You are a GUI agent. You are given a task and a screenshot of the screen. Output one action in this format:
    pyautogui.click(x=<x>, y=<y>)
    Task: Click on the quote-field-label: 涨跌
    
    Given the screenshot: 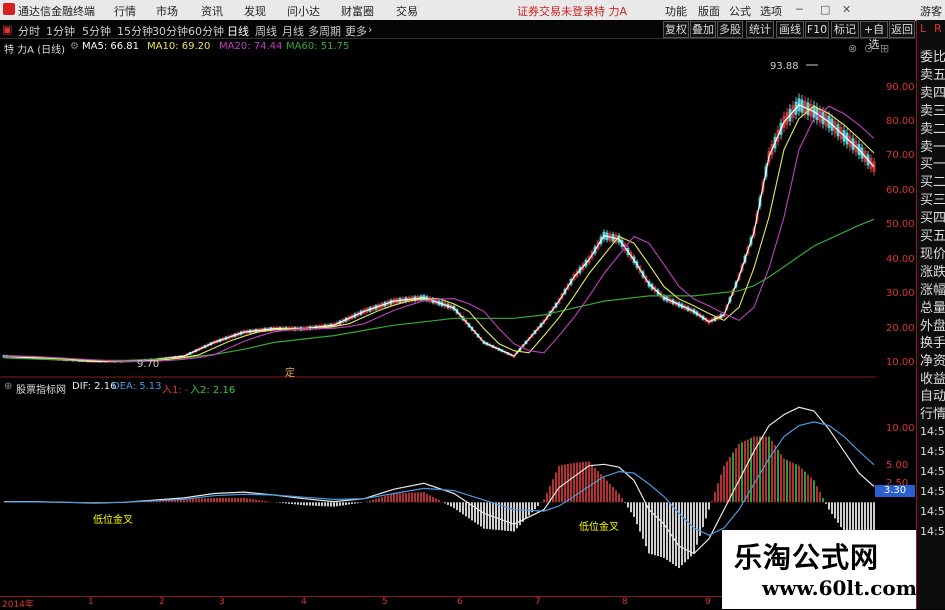 What is the action you would take?
    pyautogui.click(x=932, y=272)
    